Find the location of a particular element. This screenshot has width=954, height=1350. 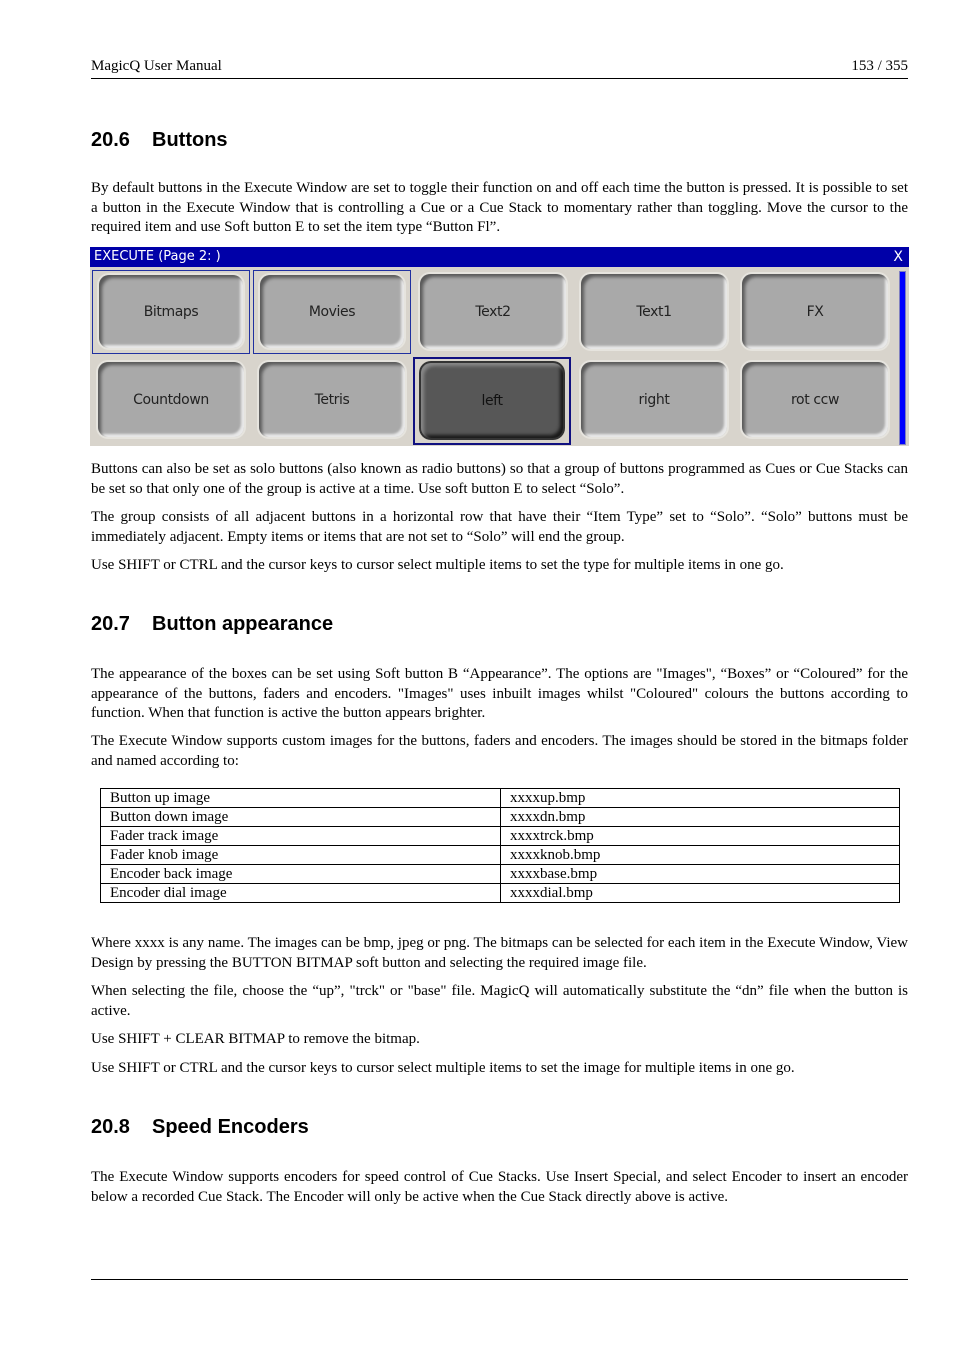

execute-cell: Tetris is located at coordinates (332, 400).